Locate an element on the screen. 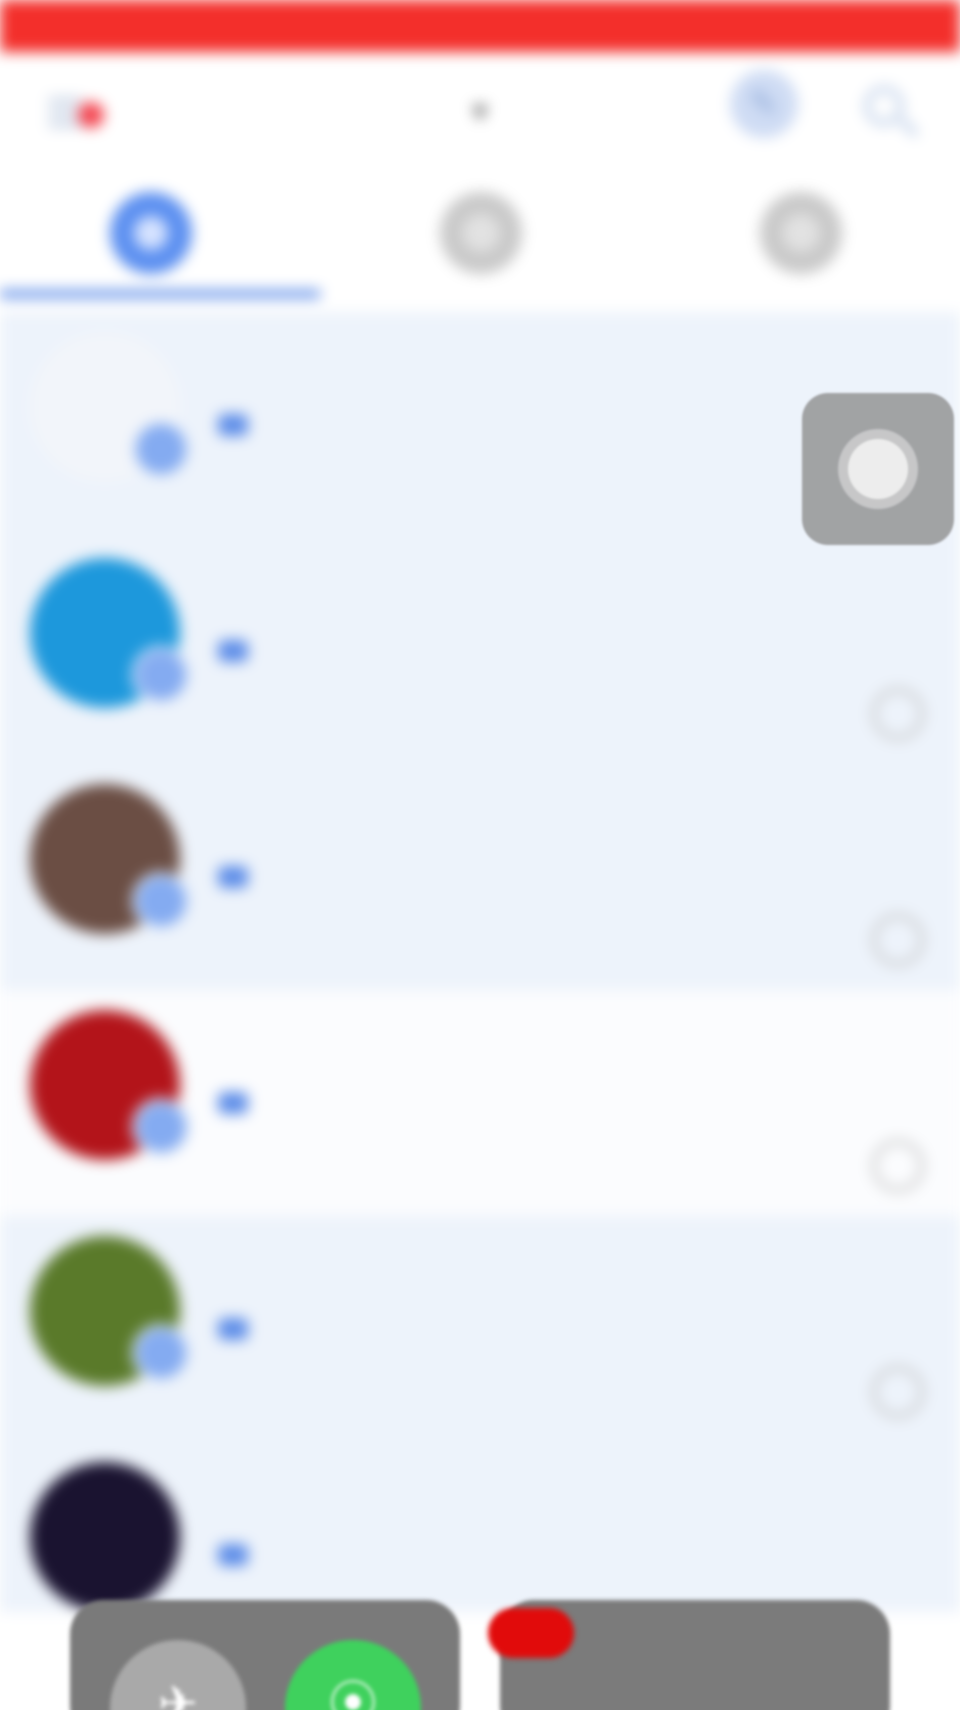 The height and width of the screenshot is (1710, 960). active-tab-indicator is located at coordinates (160, 294).